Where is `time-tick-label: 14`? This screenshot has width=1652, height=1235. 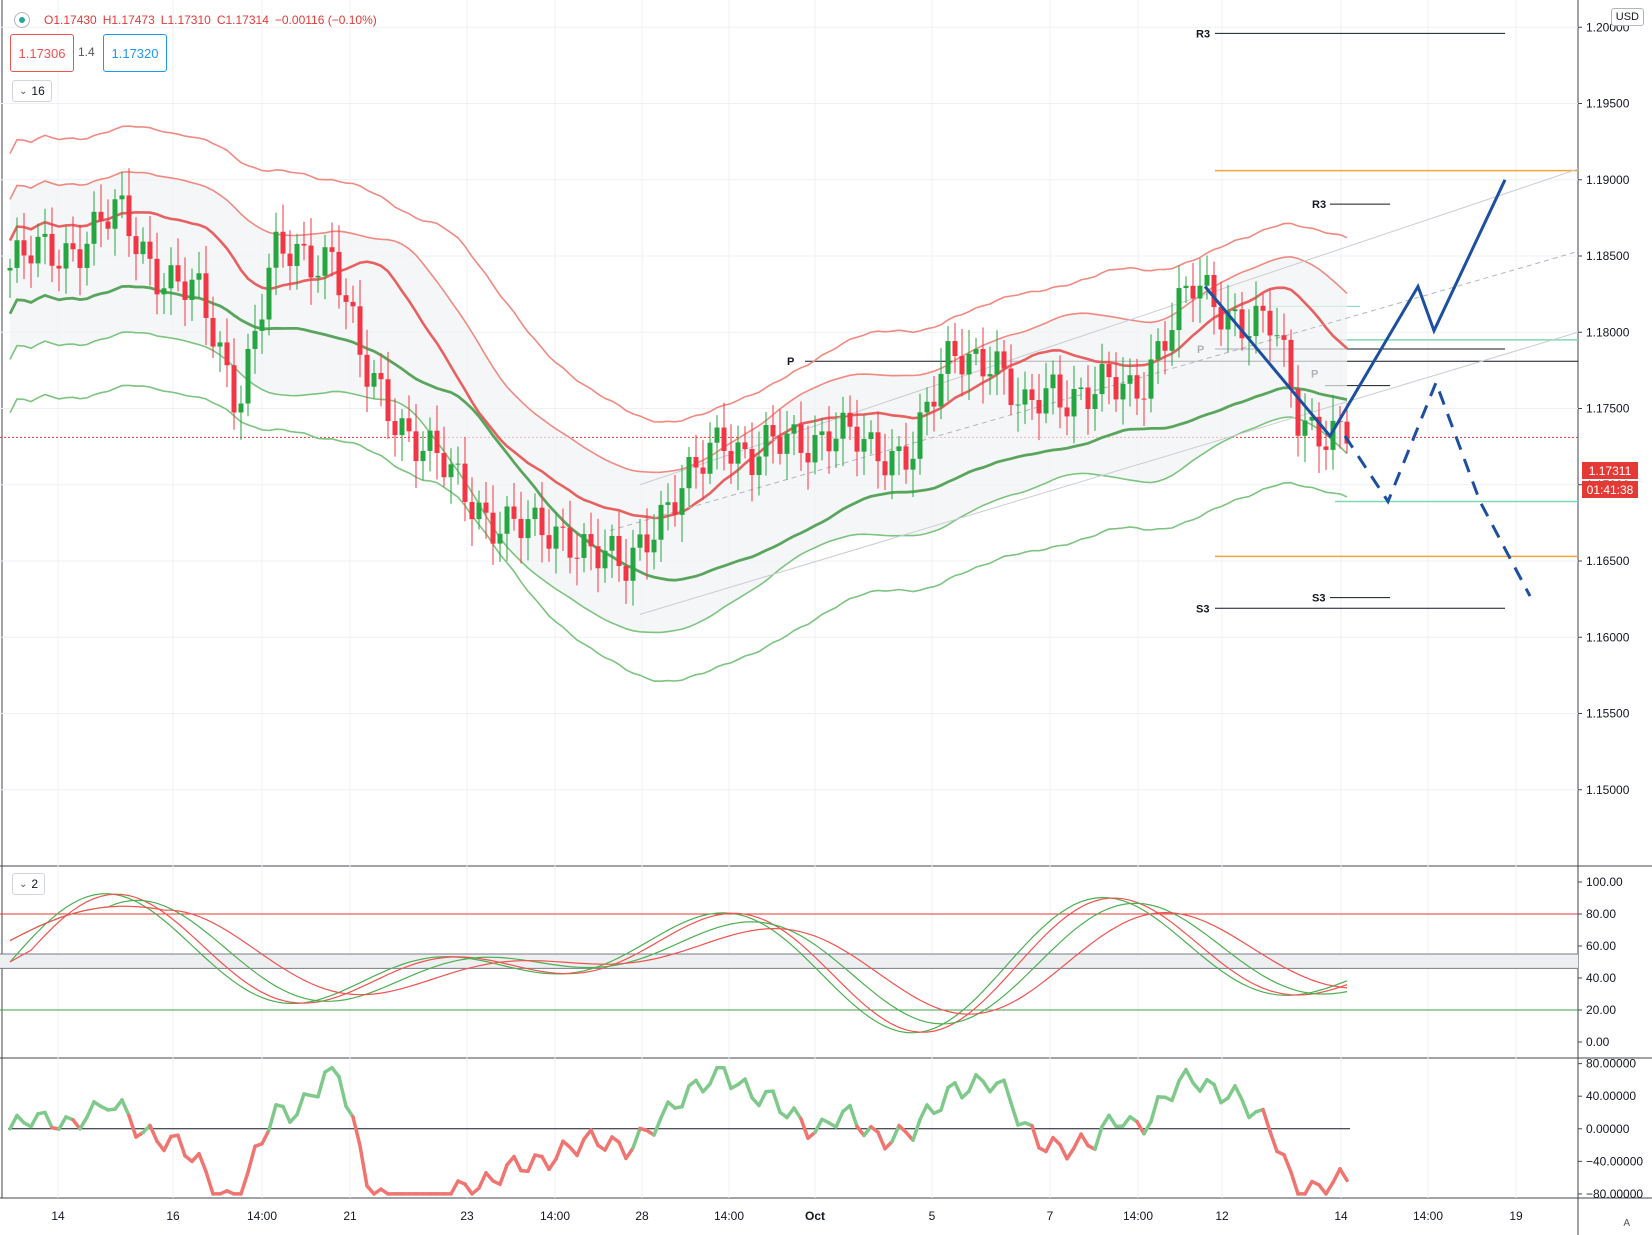
time-tick-label: 14 is located at coordinates (58, 1216).